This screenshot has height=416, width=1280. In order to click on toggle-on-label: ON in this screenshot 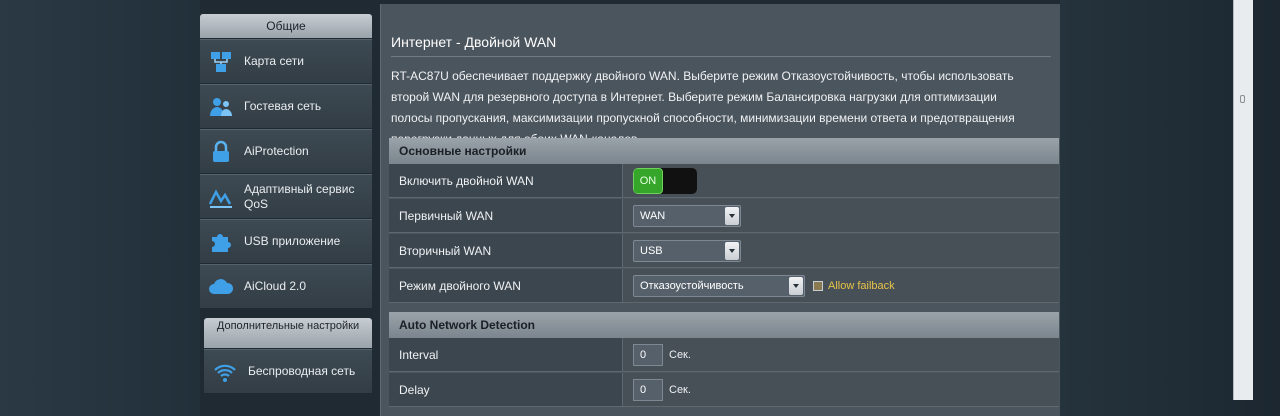, I will do `click(648, 180)`.